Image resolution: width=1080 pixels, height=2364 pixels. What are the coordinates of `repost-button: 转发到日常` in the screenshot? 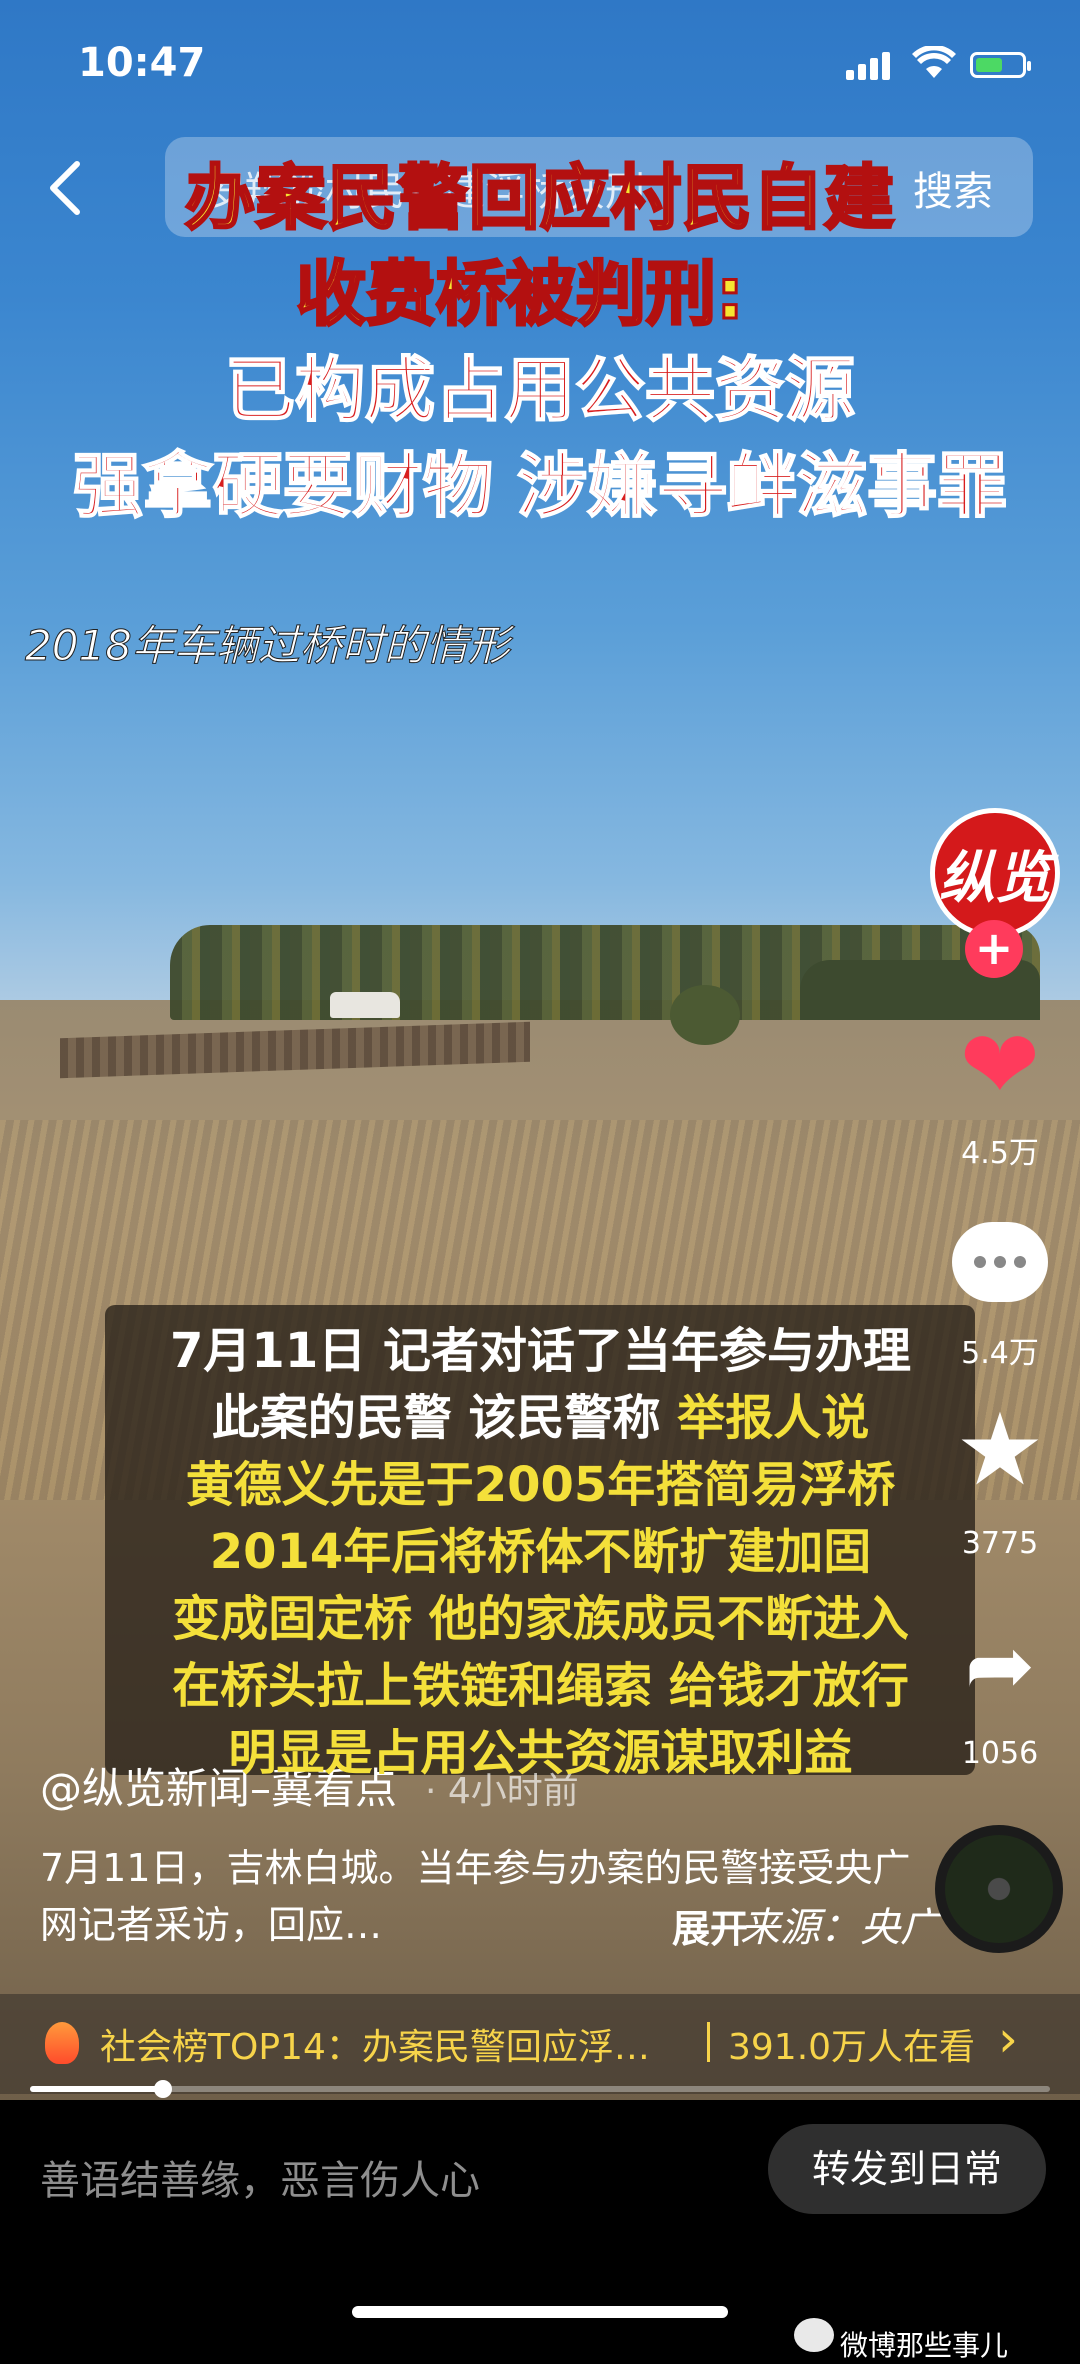 It's located at (907, 2169).